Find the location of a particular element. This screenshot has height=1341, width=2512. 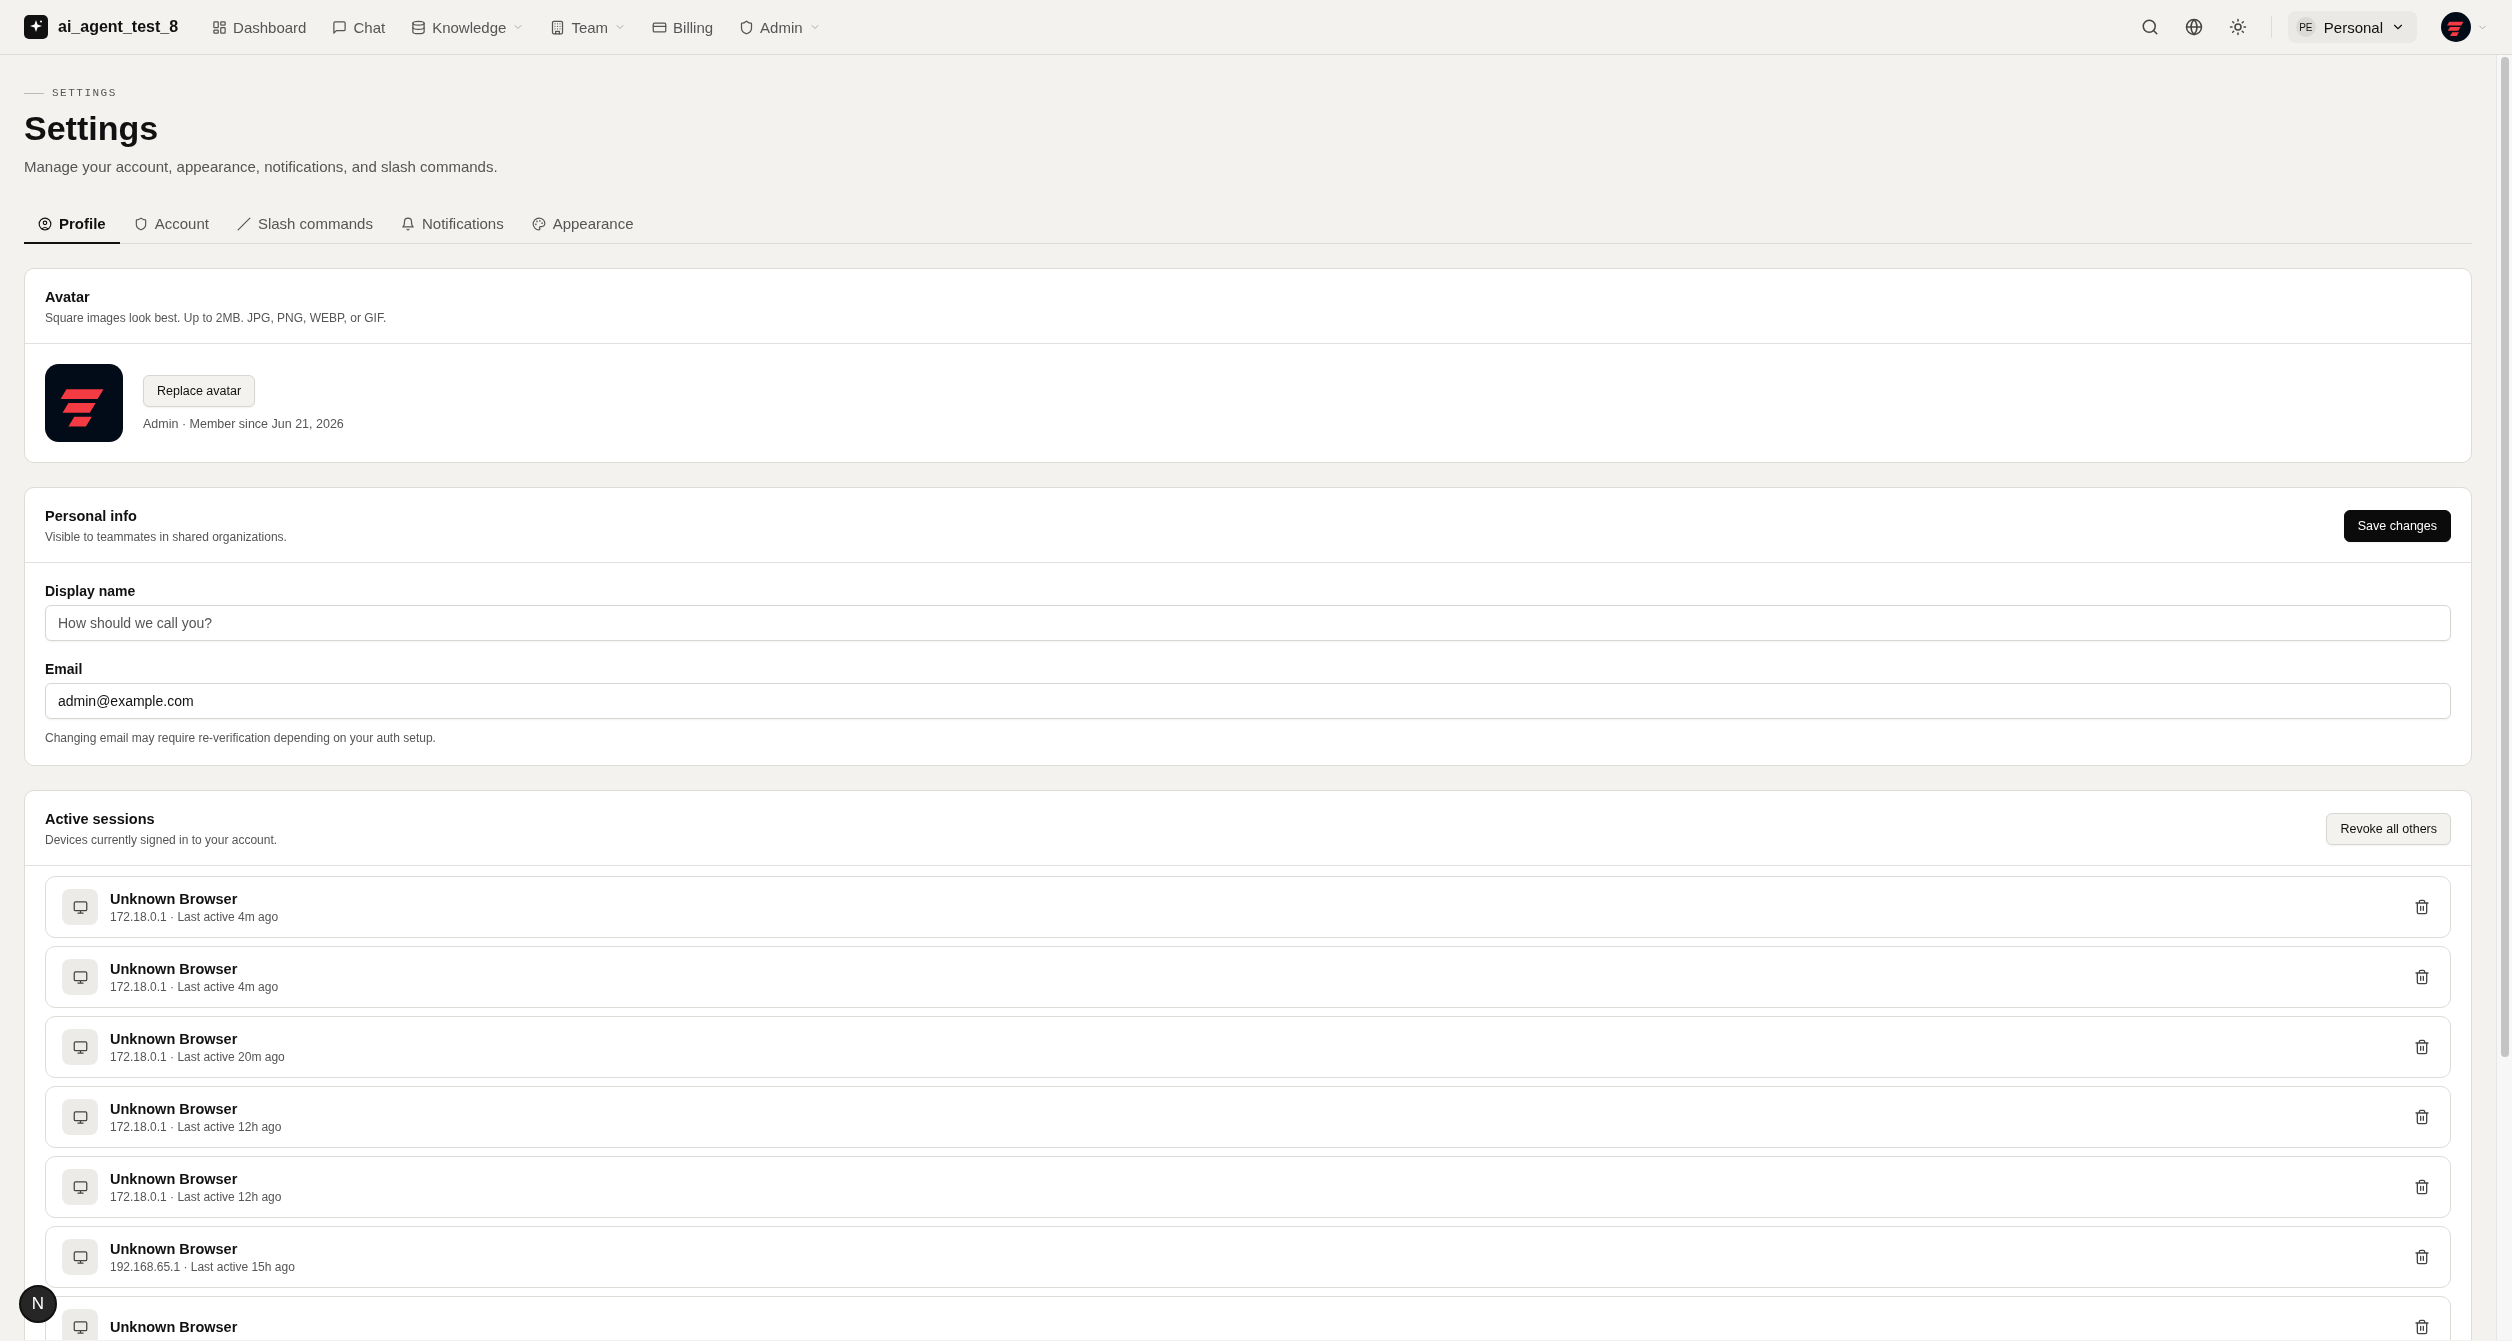

card-description: Visible to teammates in shared organizations. is located at coordinates (166, 537).